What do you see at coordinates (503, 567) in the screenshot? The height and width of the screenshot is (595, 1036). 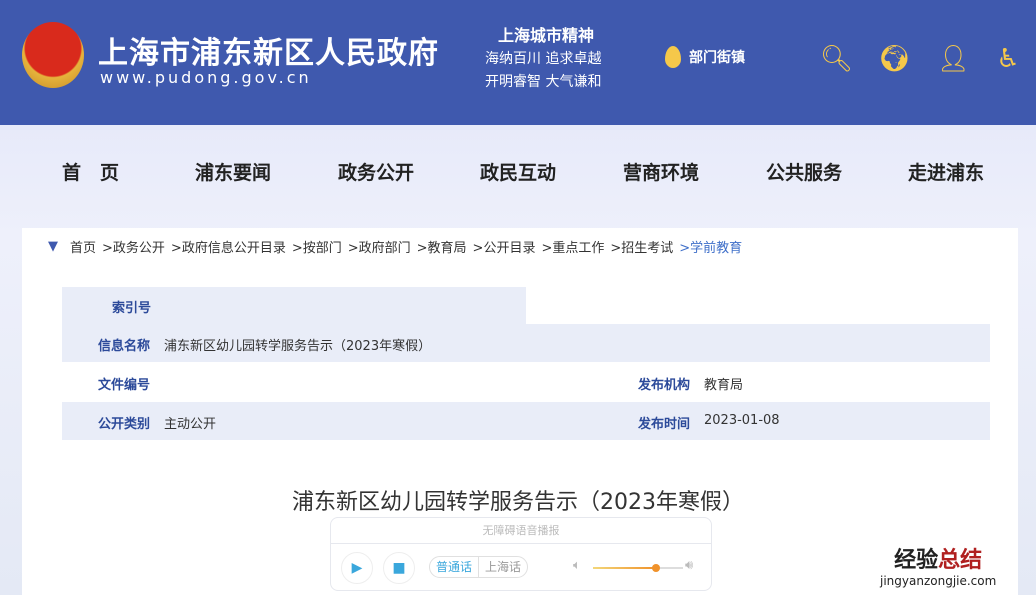 I see `lang-shanghainese: 上海话` at bounding box center [503, 567].